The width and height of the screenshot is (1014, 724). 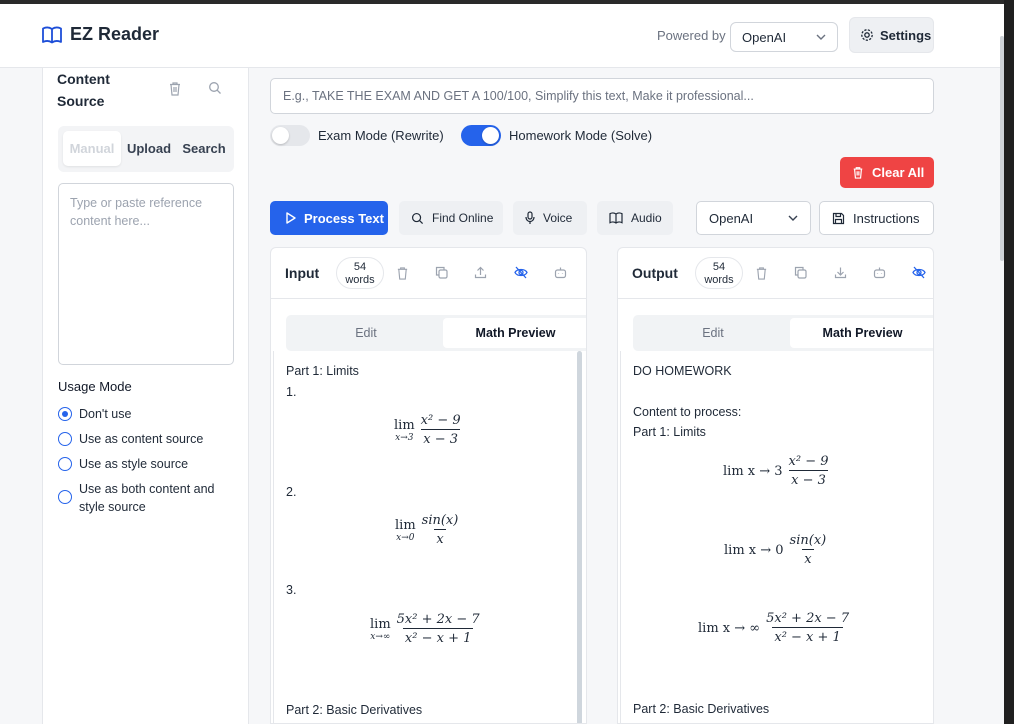 What do you see at coordinates (302, 273) in the screenshot?
I see `input-panel-title: Input` at bounding box center [302, 273].